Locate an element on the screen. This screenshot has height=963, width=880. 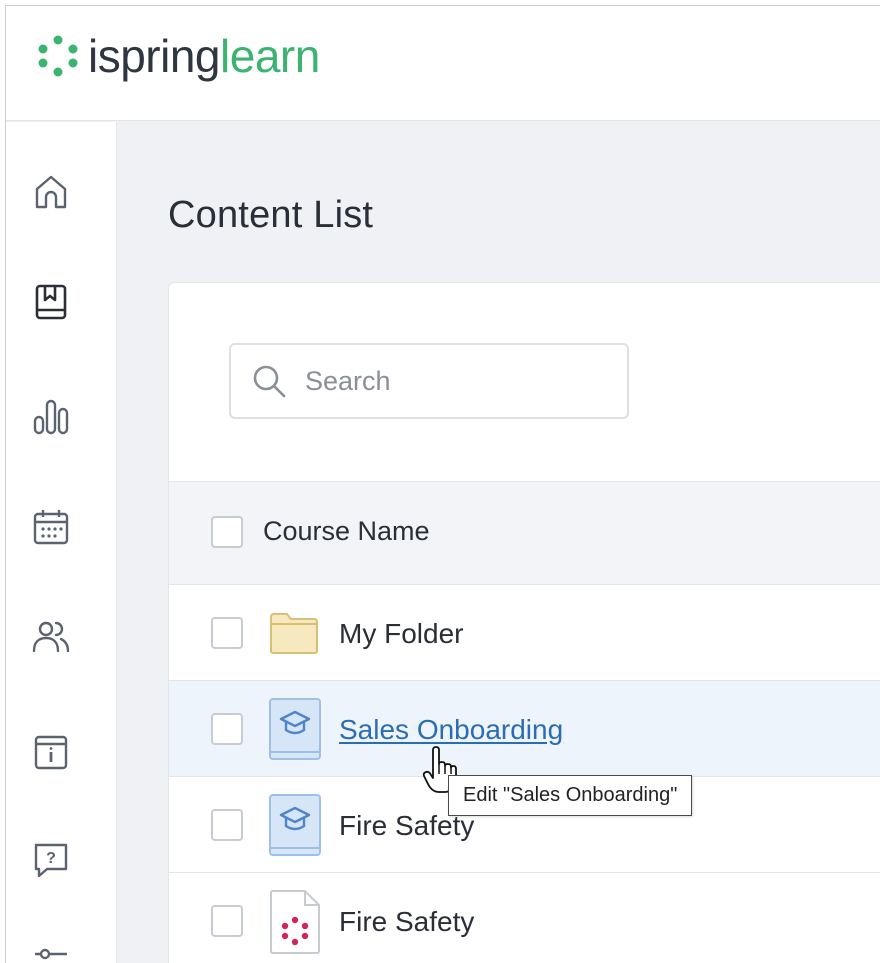
bar-chart-icon is located at coordinates (51, 417).